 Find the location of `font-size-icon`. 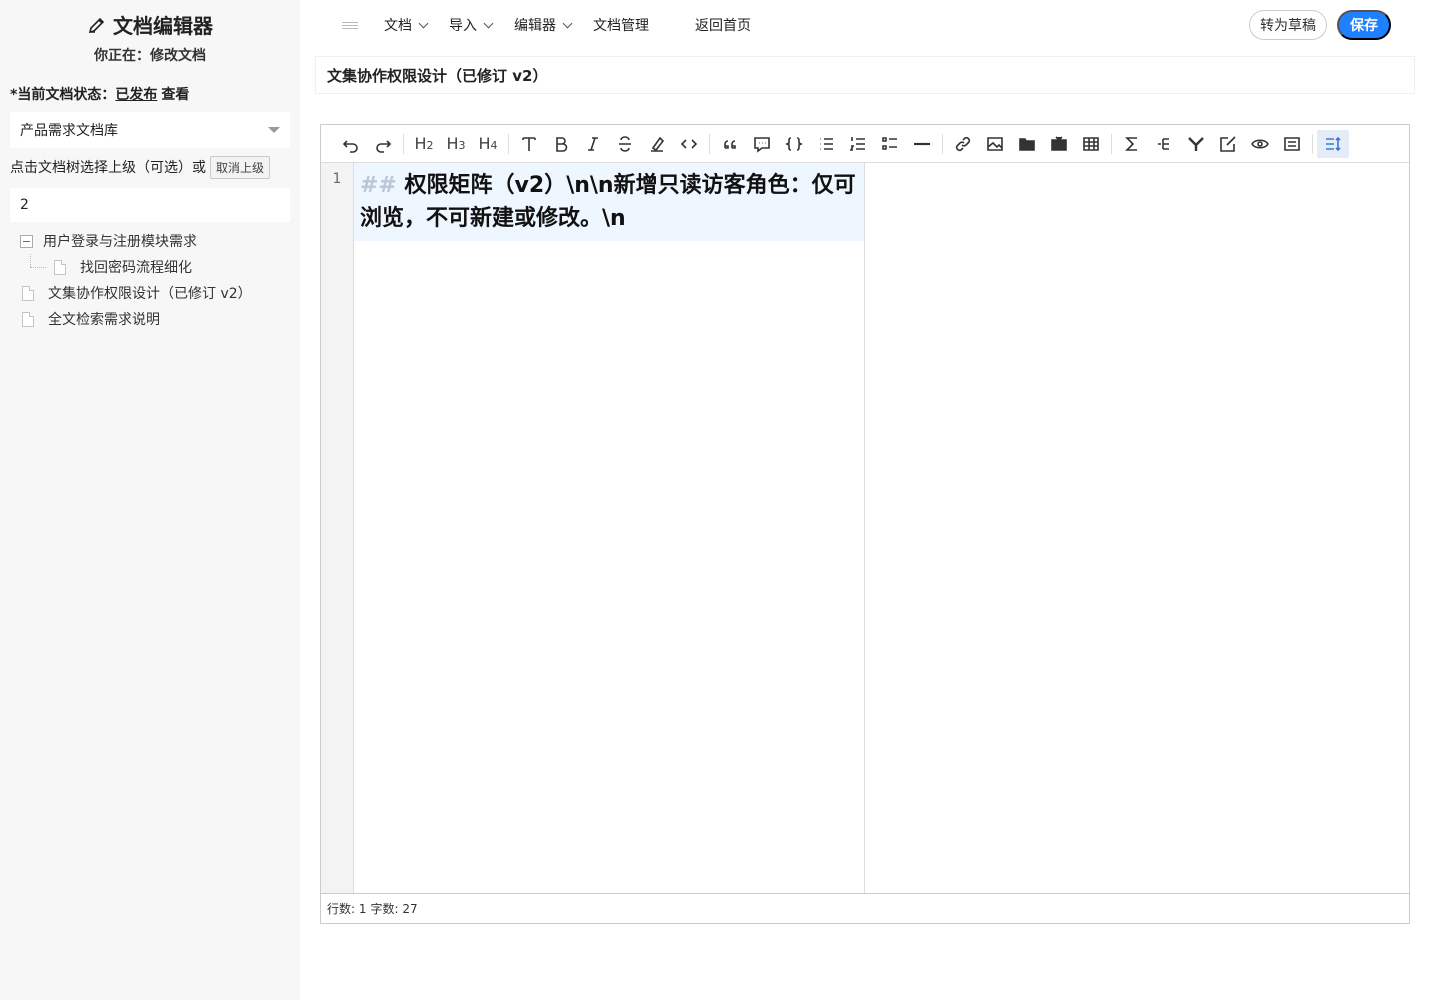

font-size-icon is located at coordinates (529, 144).